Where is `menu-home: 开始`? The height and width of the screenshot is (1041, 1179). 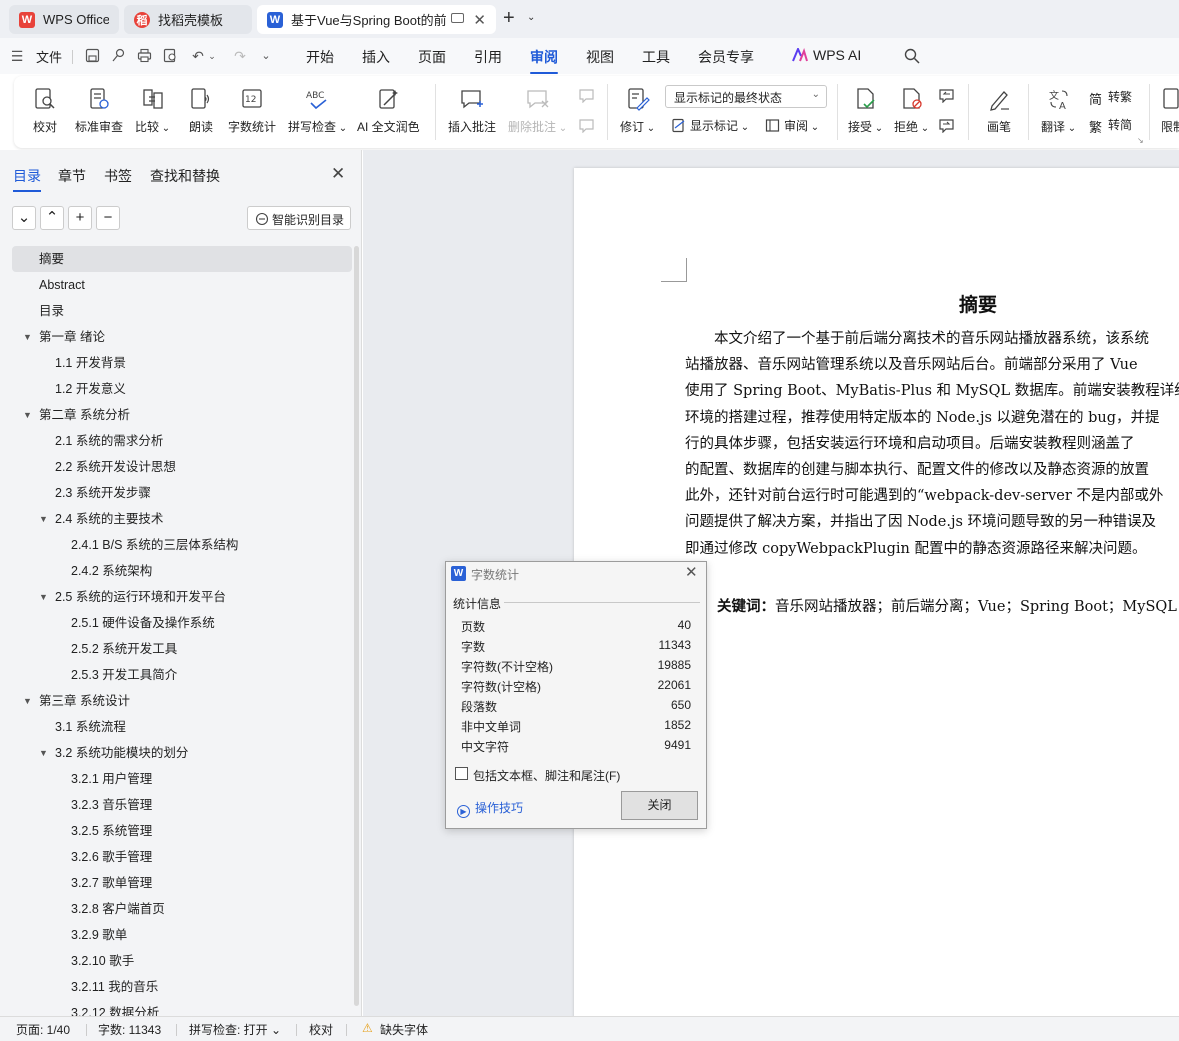
menu-home: 开始 is located at coordinates (320, 57).